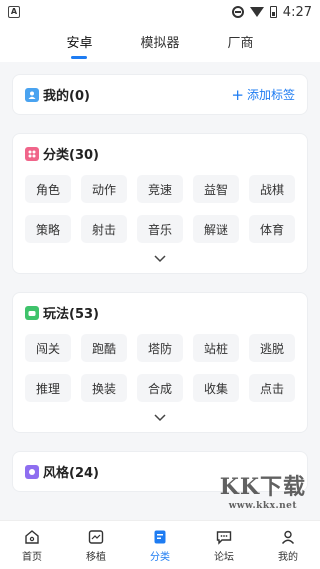  Describe the element at coordinates (48, 348) in the screenshot. I see `tag-chip: 闯关` at that location.